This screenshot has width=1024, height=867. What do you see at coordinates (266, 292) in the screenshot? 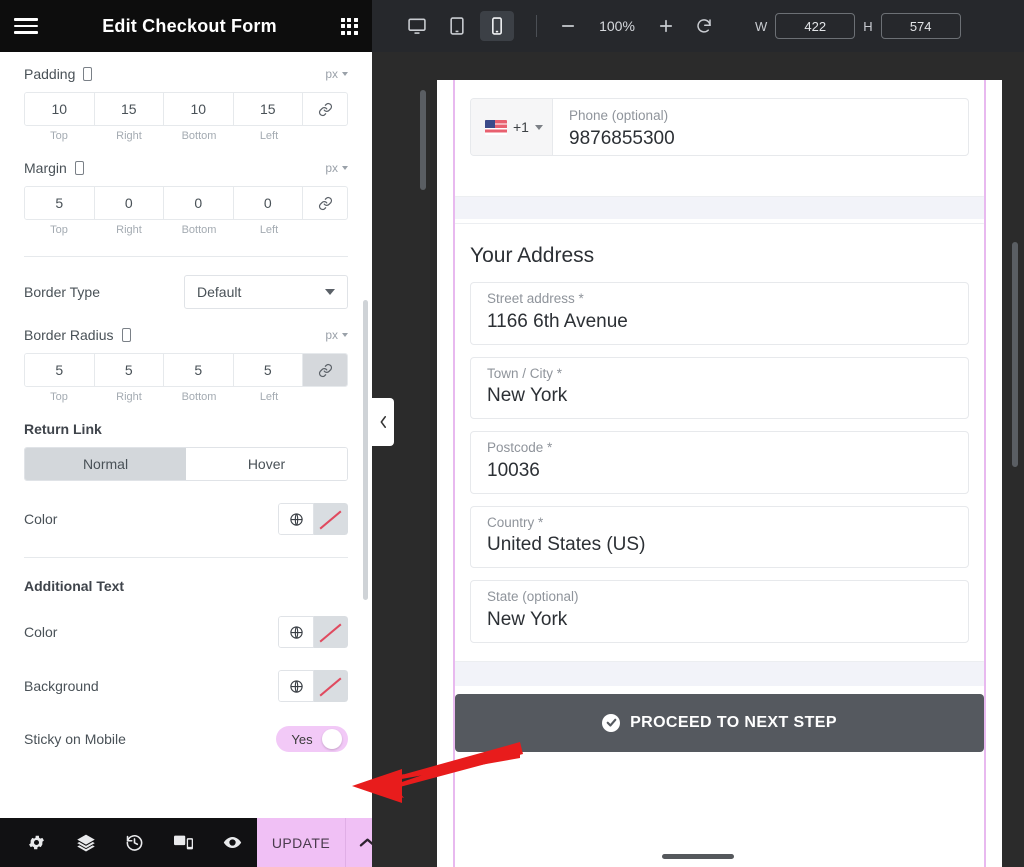
I see `border-type-select: Default` at bounding box center [266, 292].